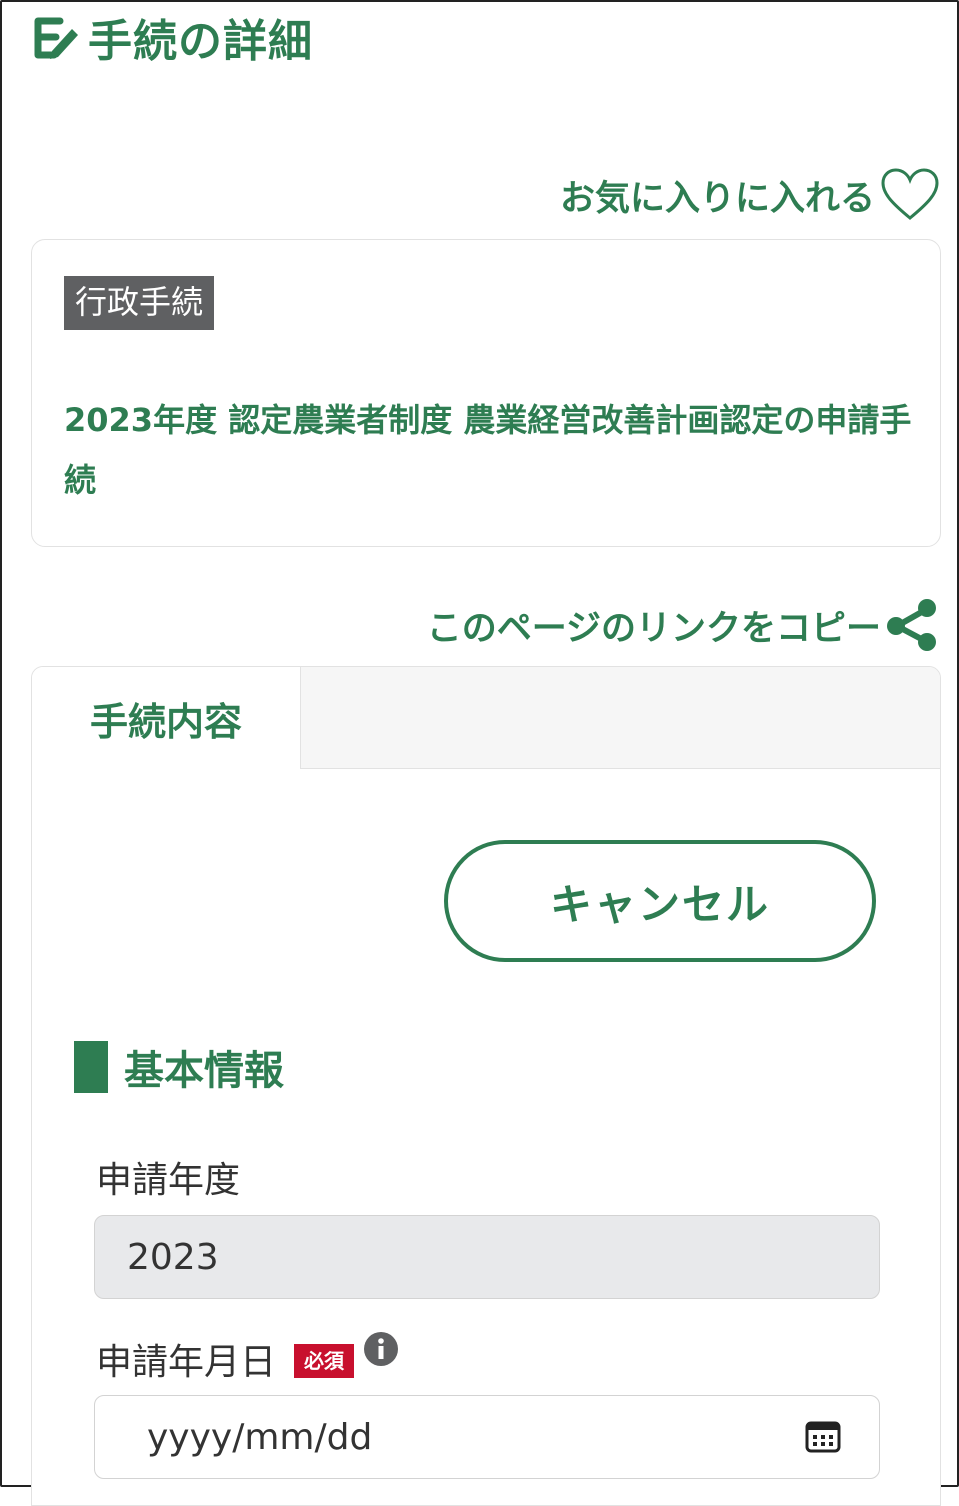  Describe the element at coordinates (487, 1437) in the screenshot. I see `application-date-input: yyyy/mm/dd` at that location.